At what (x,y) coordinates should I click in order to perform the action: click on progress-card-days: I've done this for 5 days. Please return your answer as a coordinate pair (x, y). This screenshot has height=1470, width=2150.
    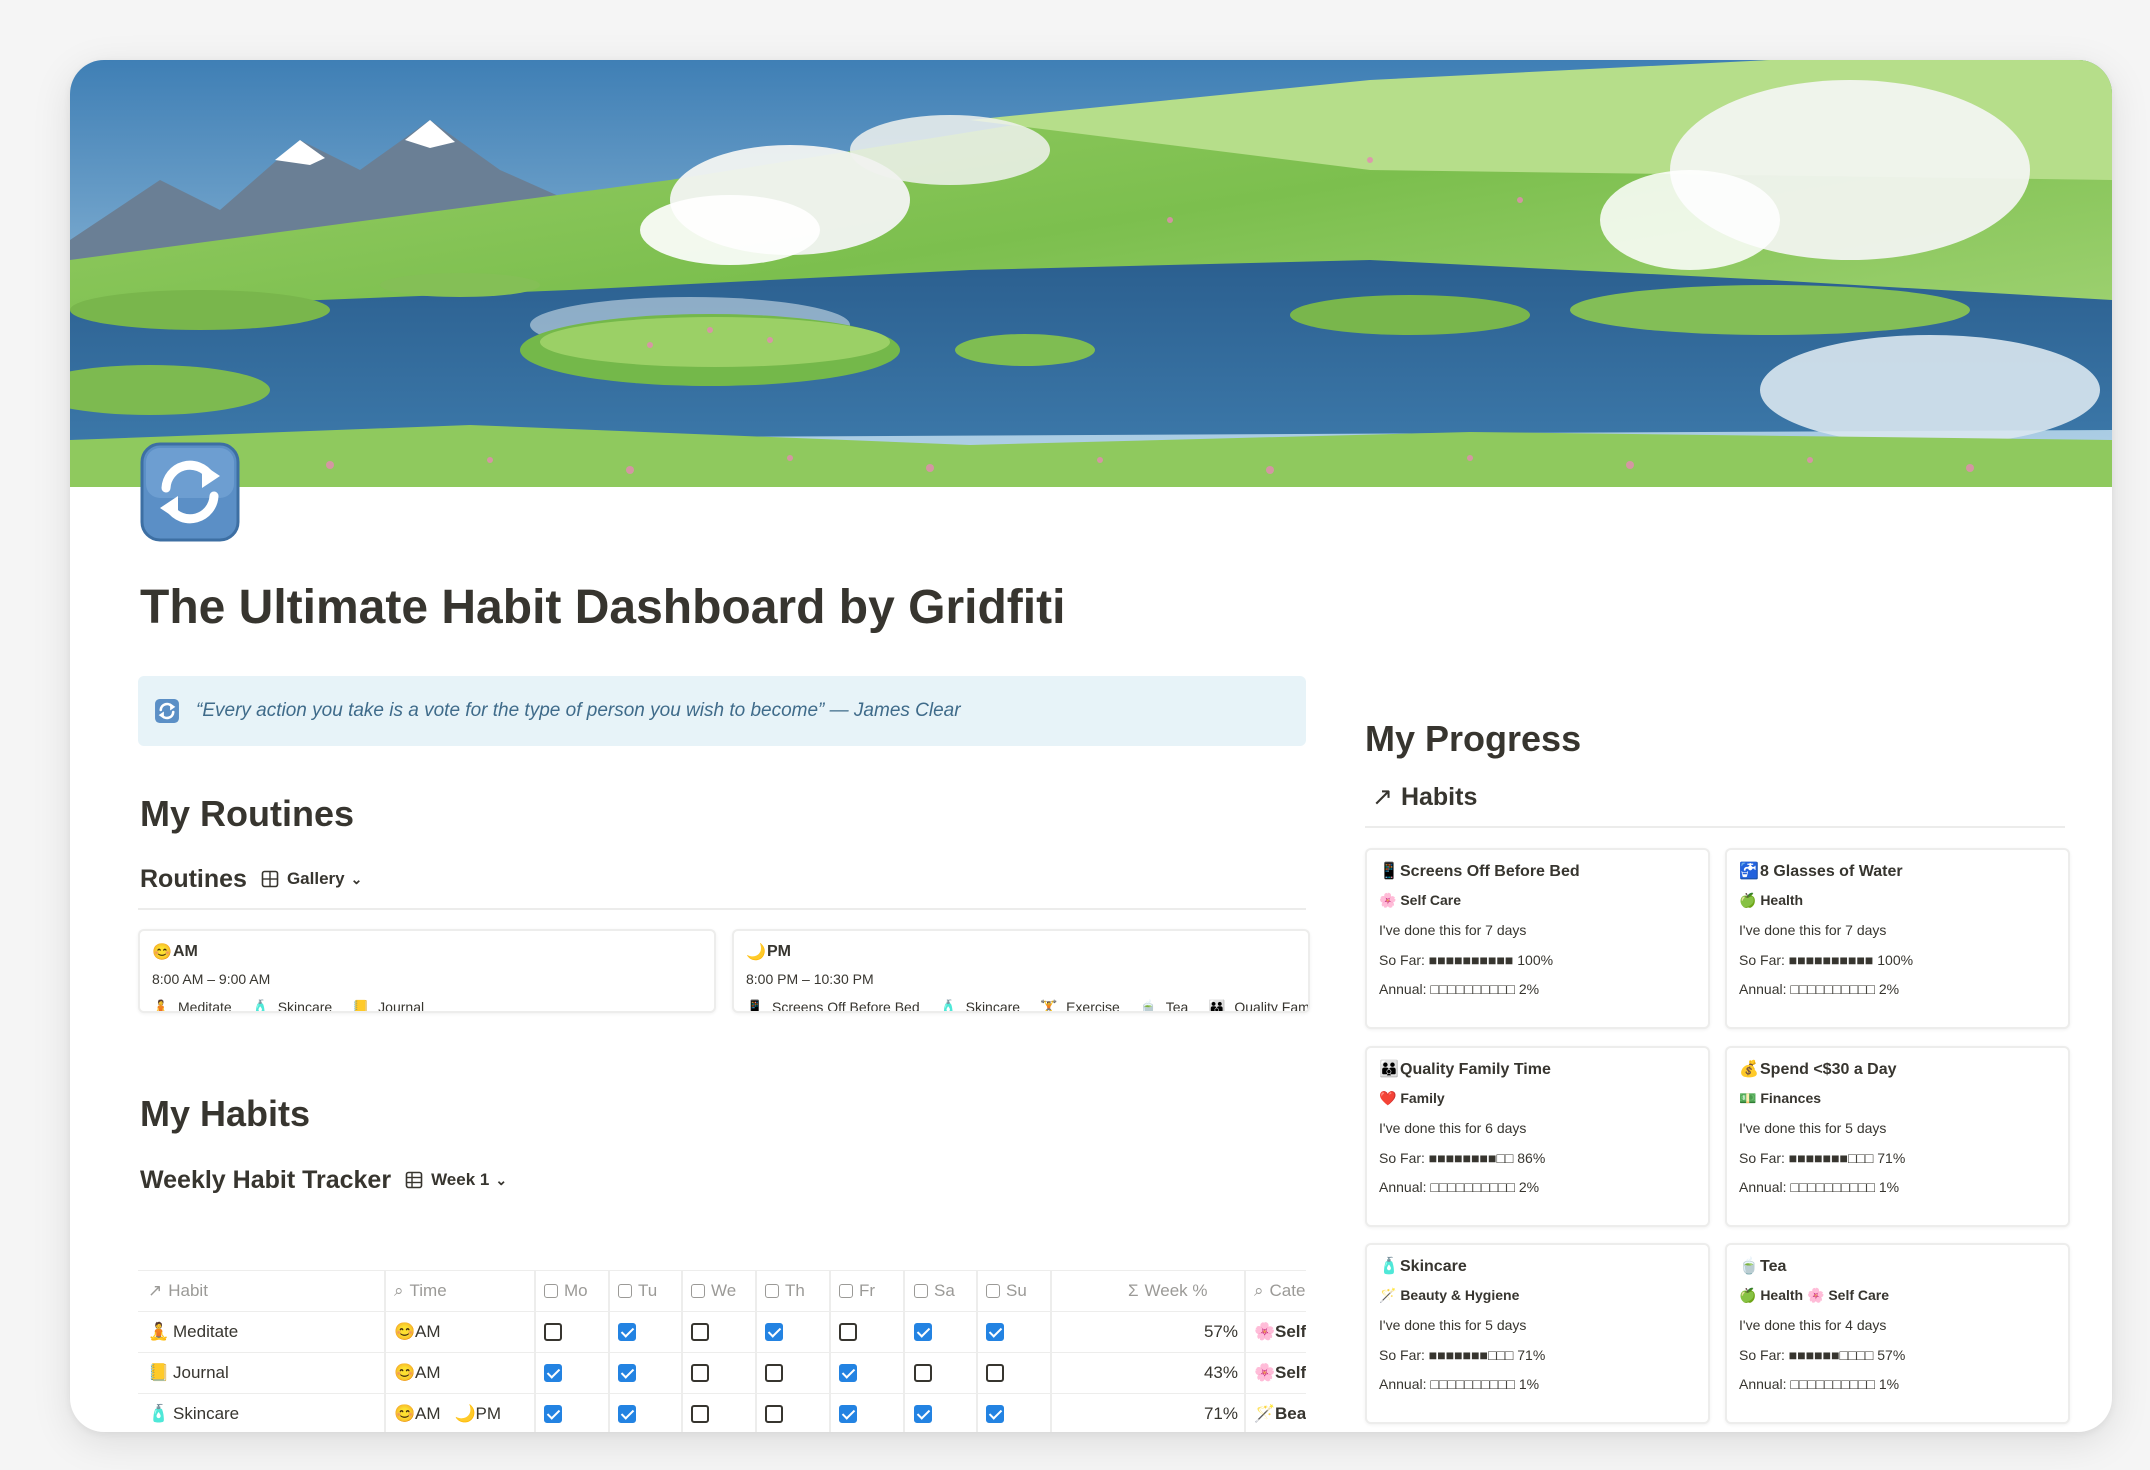
    Looking at the image, I should click on (1453, 1325).